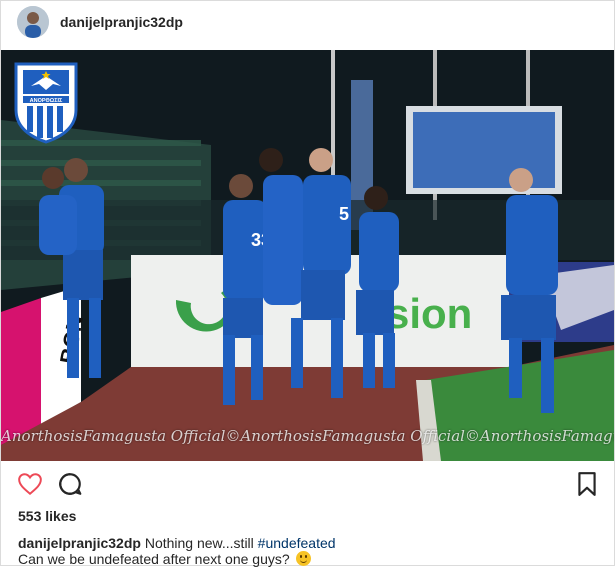 The image size is (615, 567). What do you see at coordinates (303, 558) in the screenshot?
I see `smiling-face-emoji-icon` at bounding box center [303, 558].